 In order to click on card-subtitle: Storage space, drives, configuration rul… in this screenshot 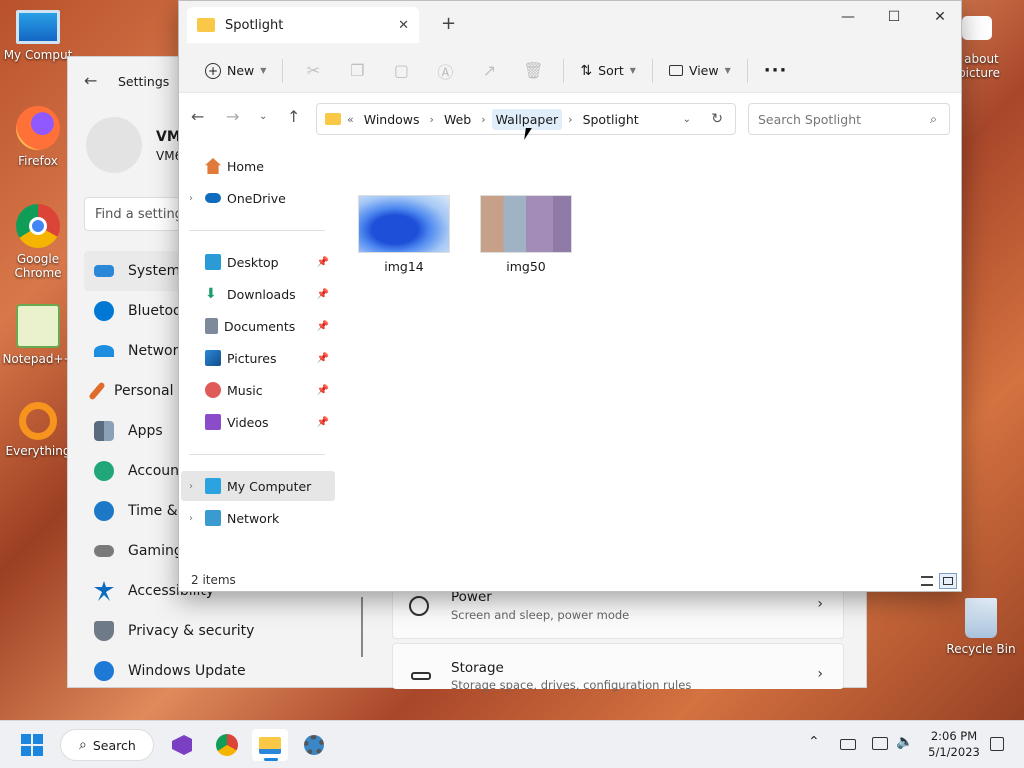, I will do `click(571, 685)`.